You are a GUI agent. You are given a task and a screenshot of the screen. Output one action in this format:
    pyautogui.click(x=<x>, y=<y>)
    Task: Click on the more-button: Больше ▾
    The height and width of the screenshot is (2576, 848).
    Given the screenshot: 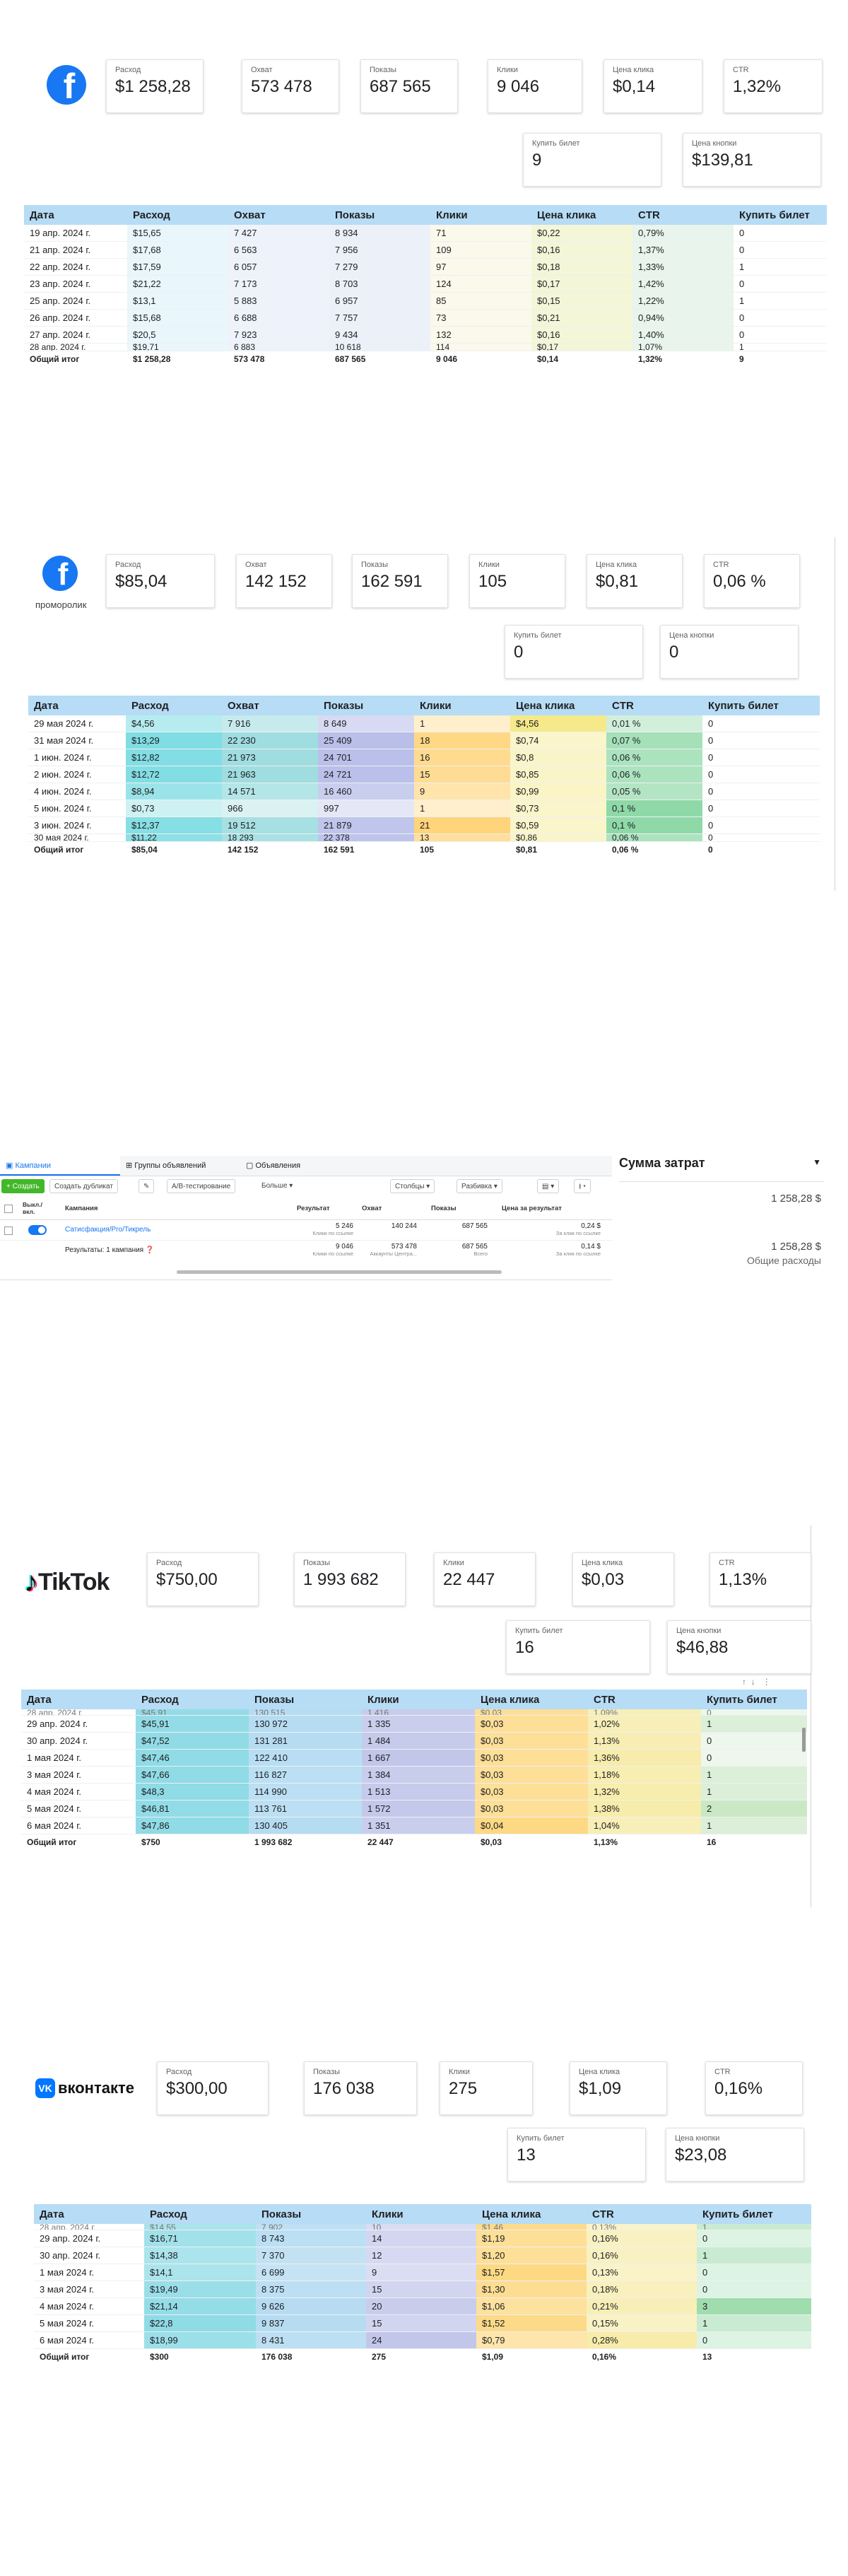 What is the action you would take?
    pyautogui.click(x=277, y=1186)
    